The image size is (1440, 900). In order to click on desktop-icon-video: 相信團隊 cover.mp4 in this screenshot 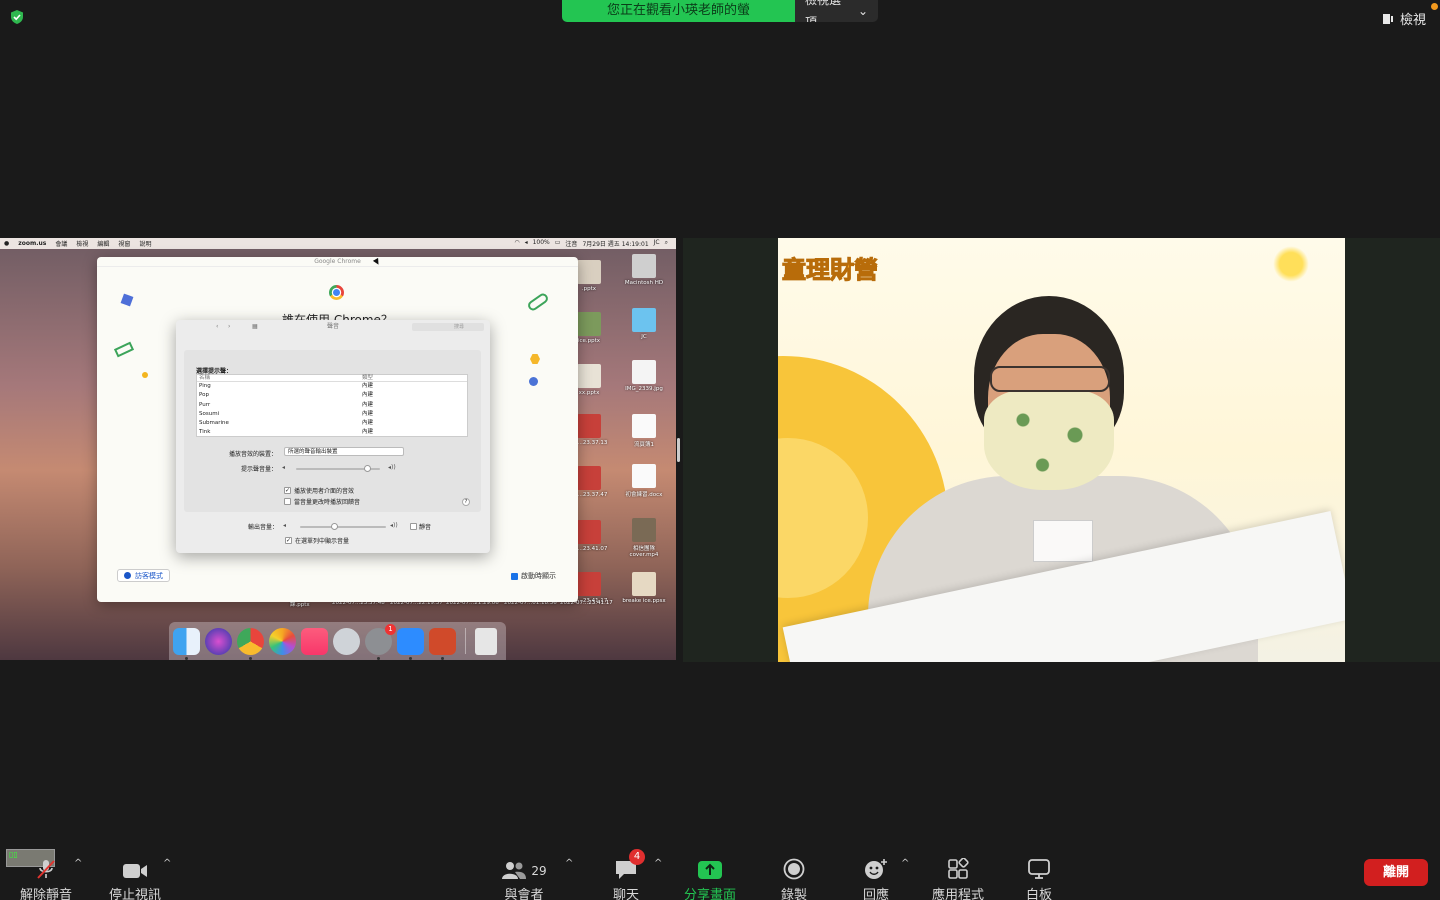, I will do `click(644, 538)`.